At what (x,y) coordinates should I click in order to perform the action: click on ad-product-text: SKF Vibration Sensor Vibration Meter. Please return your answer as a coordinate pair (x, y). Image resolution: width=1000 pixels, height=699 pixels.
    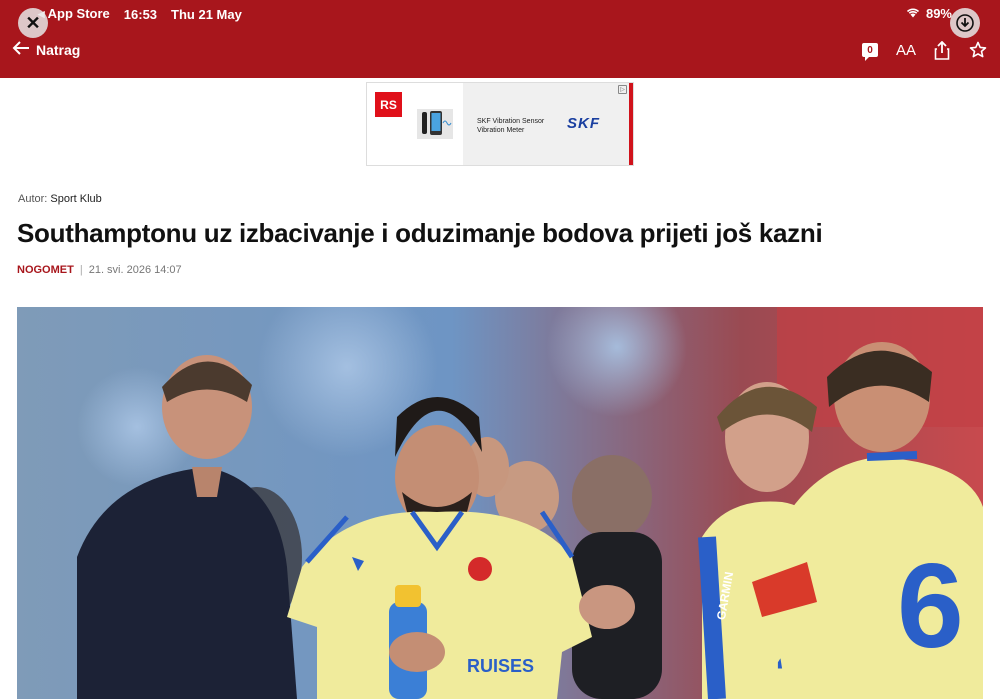
    Looking at the image, I should click on (510, 126).